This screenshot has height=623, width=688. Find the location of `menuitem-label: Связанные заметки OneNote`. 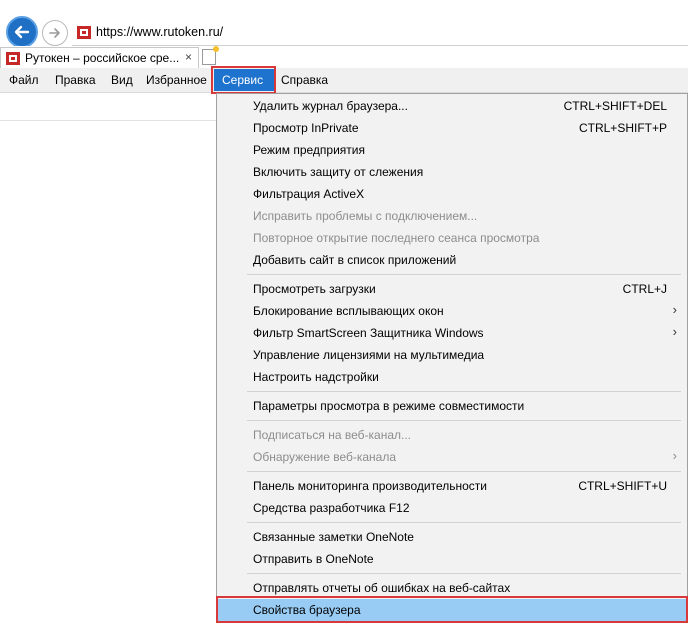

menuitem-label: Связанные заметки OneNote is located at coordinates (333, 537).